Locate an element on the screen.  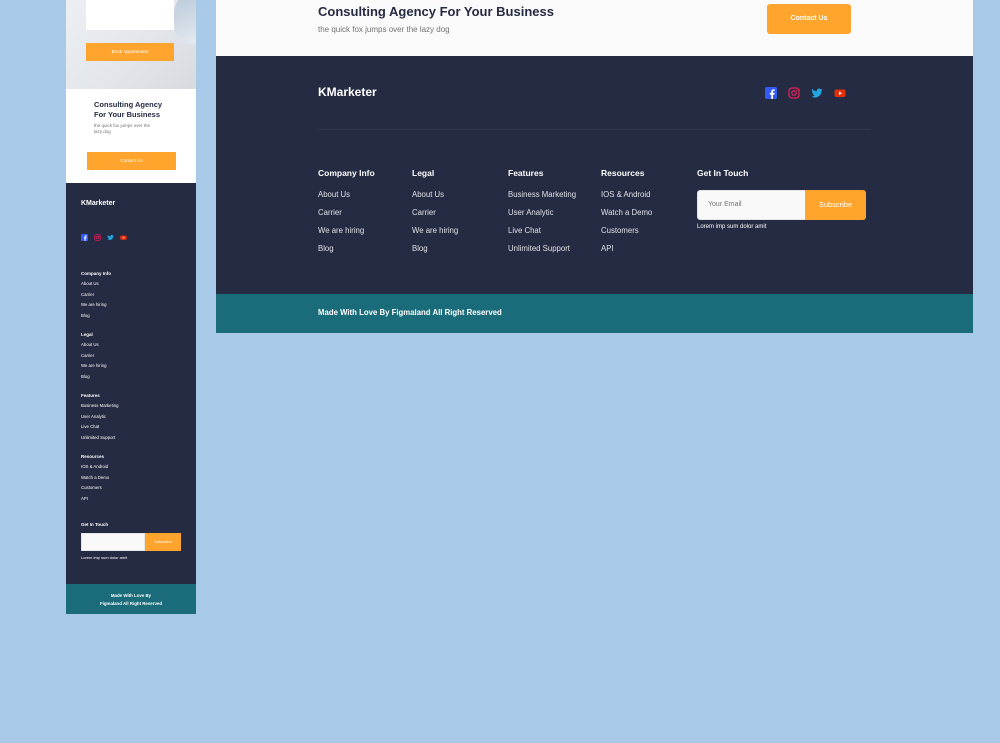
mobile-hero: Book Appointment is located at coordinates (131, 44).